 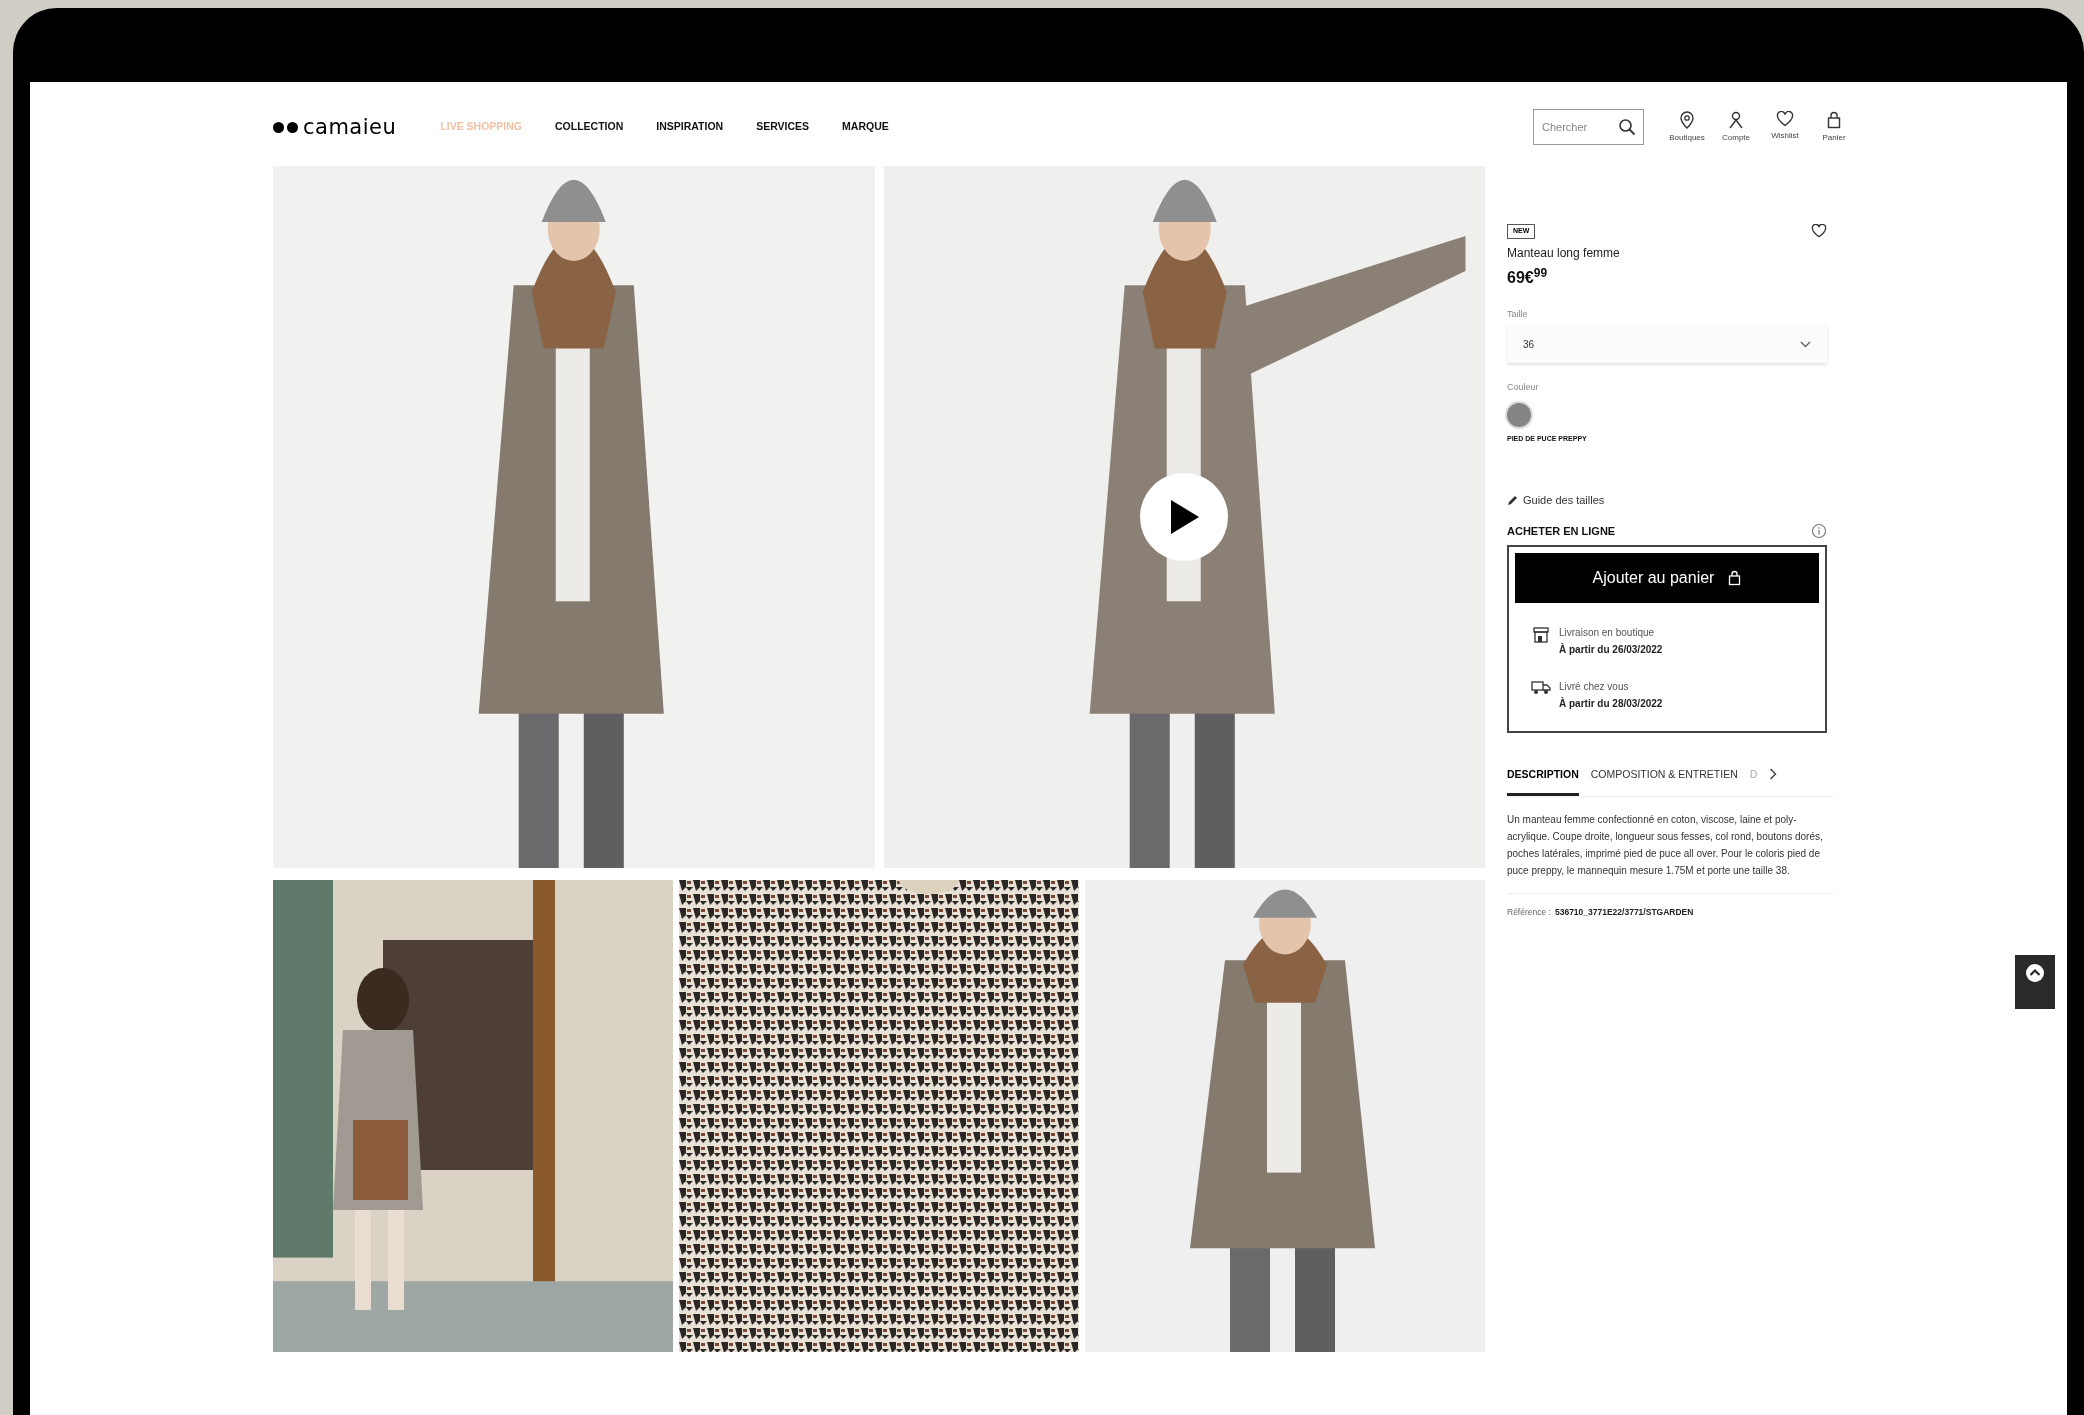 What do you see at coordinates (1564, 253) in the screenshot?
I see `product-title: Manteau long femme` at bounding box center [1564, 253].